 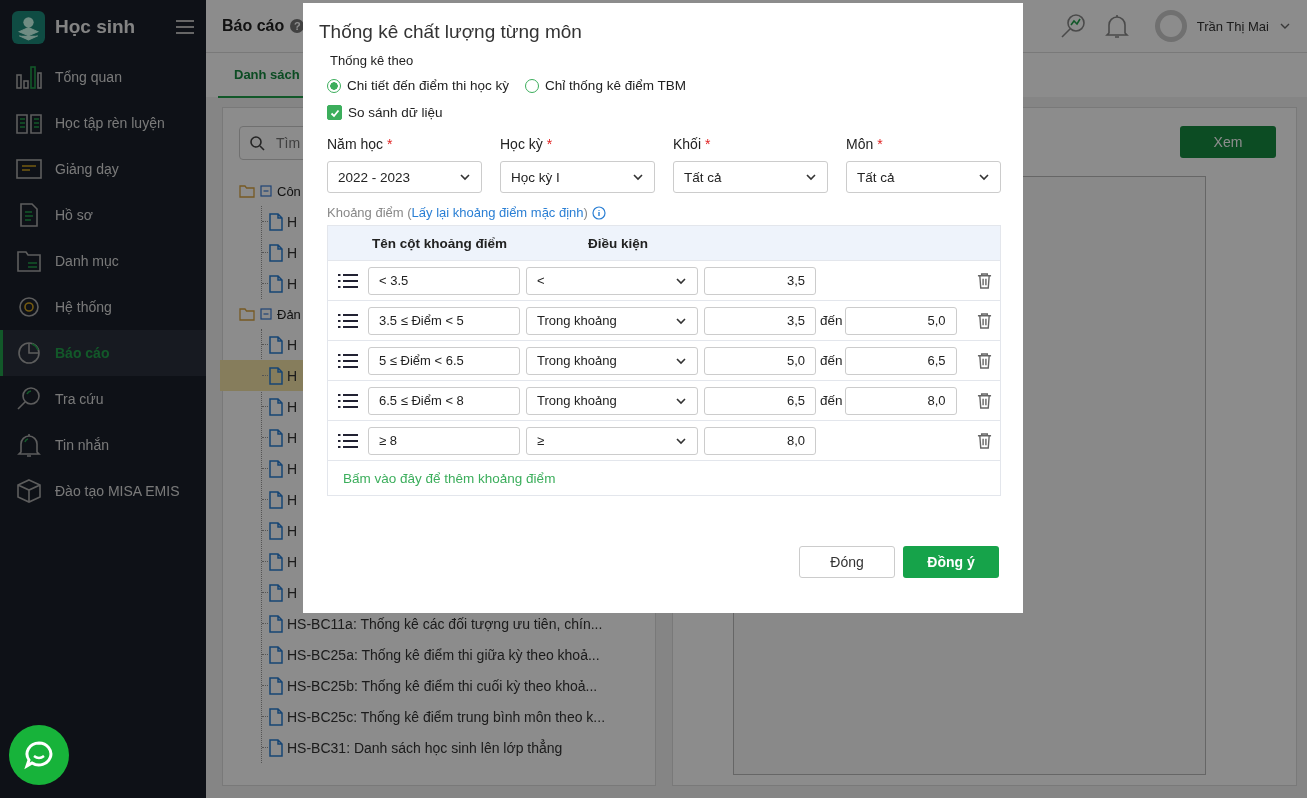 What do you see at coordinates (687, 144) in the screenshot?
I see `field-label: Khối` at bounding box center [687, 144].